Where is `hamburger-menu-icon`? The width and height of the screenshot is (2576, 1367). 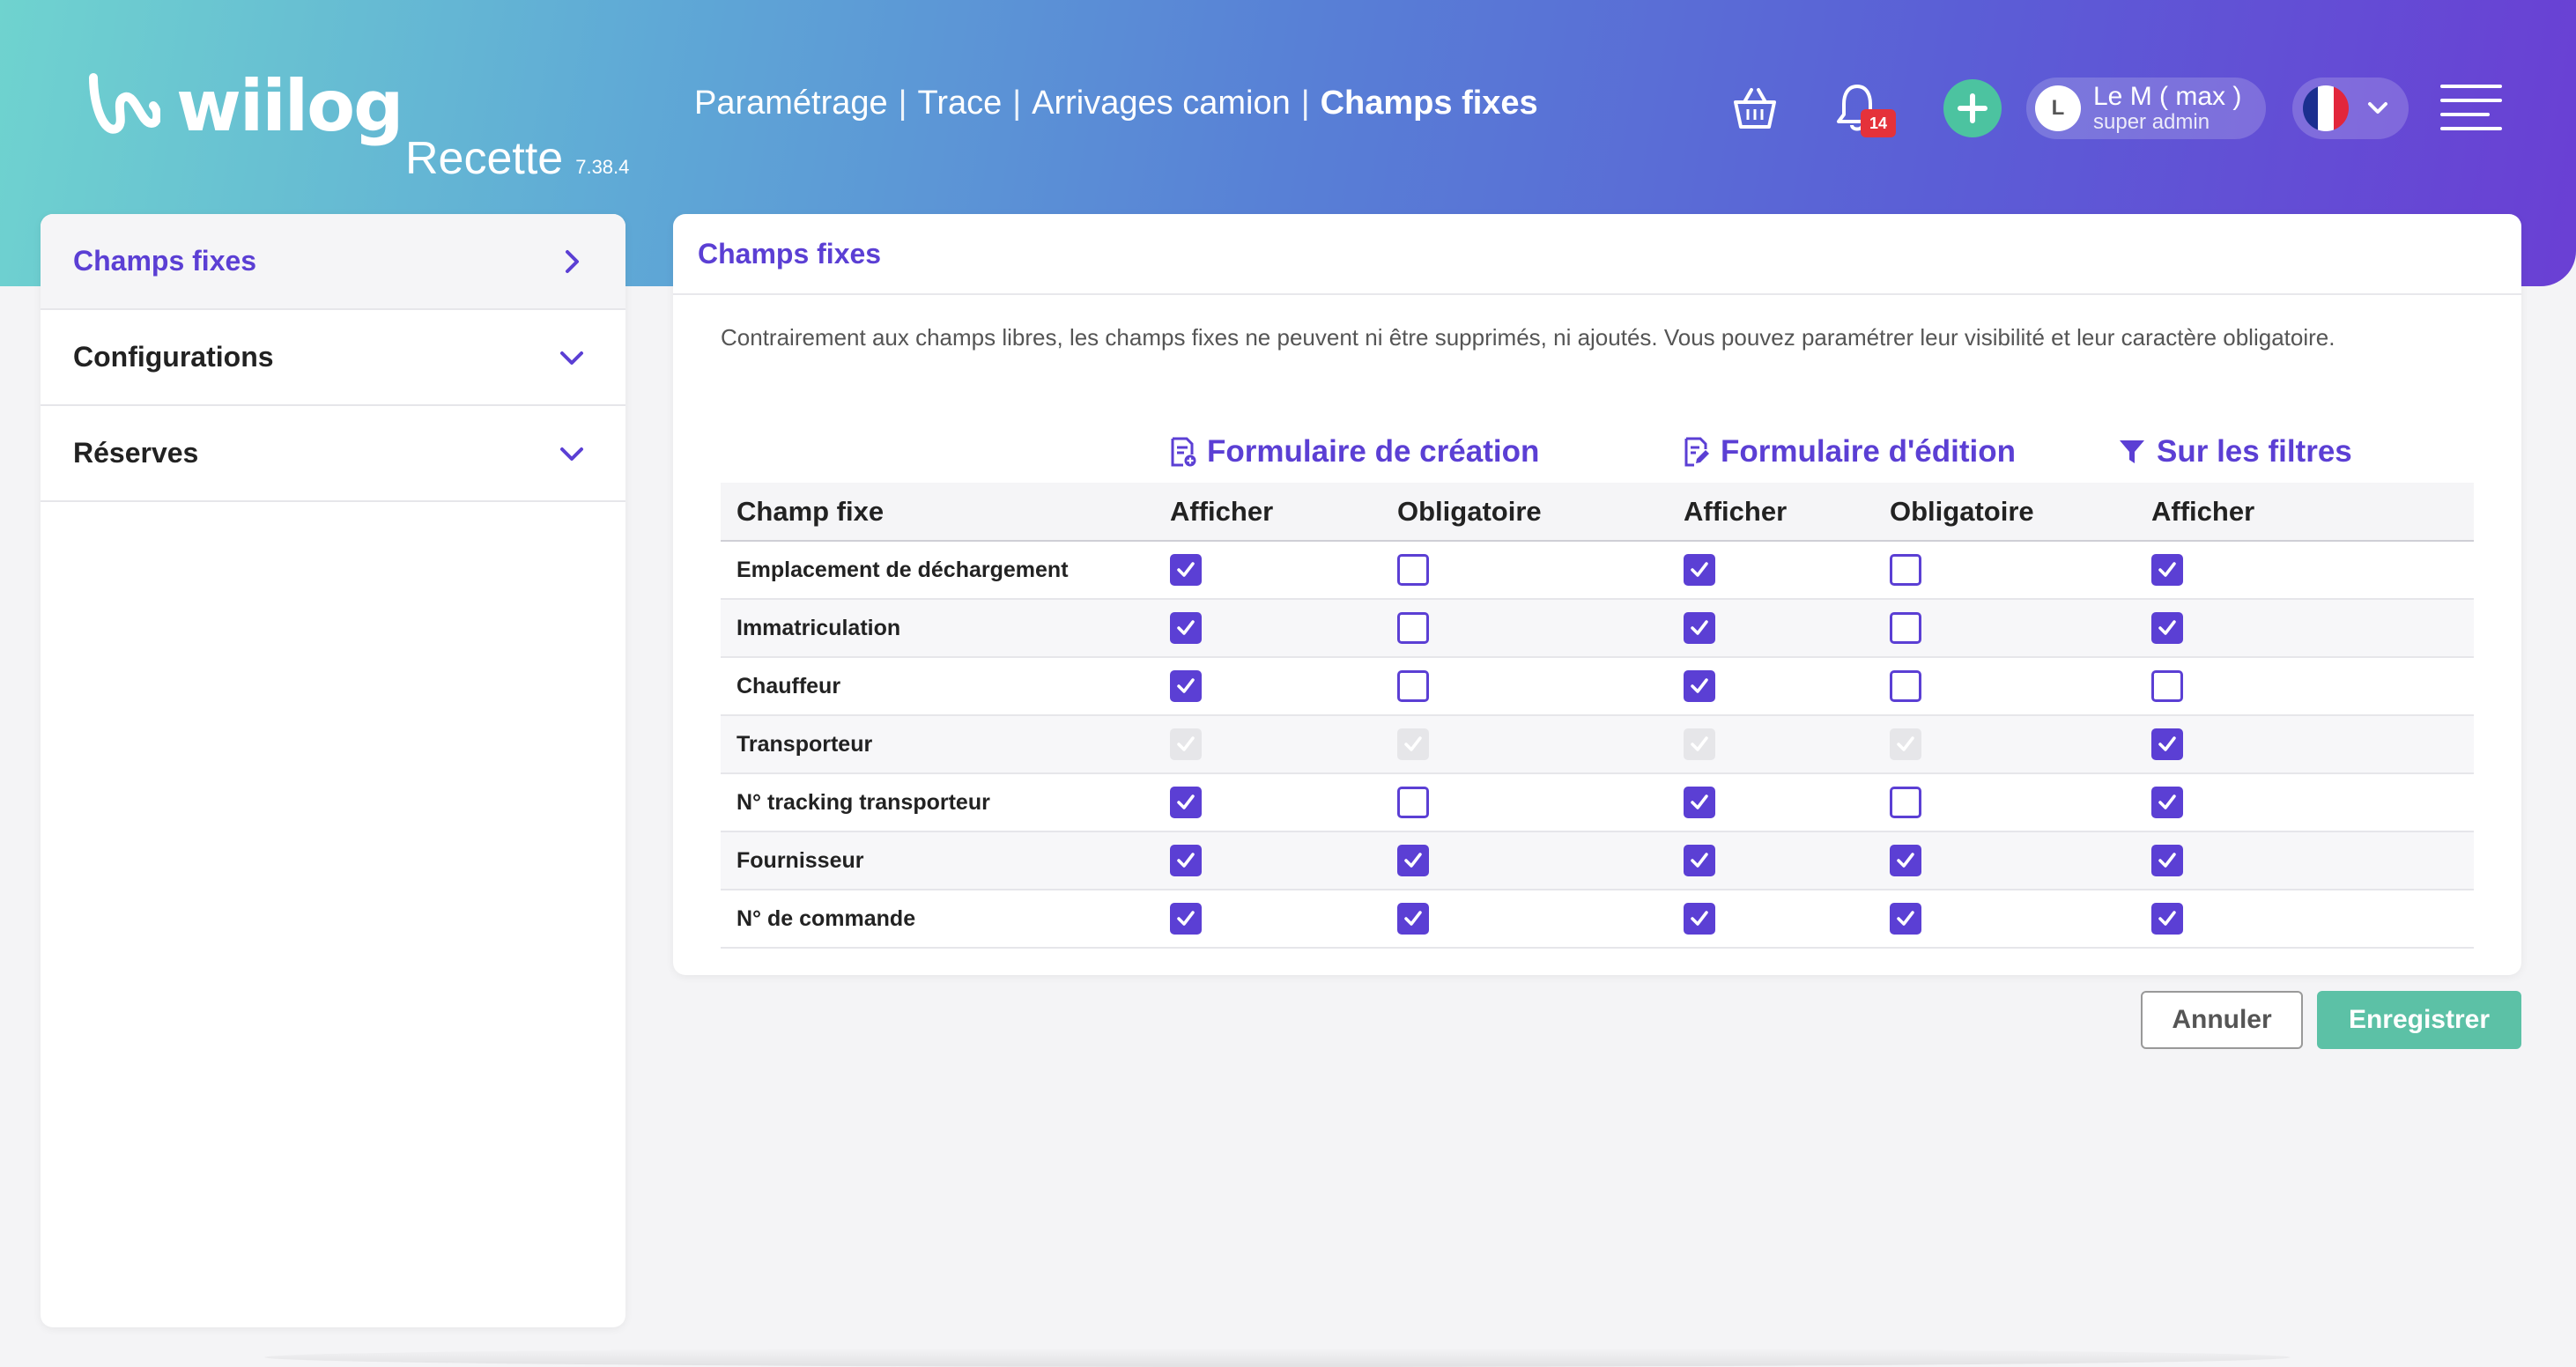
hamburger-menu-icon is located at coordinates (2471, 107).